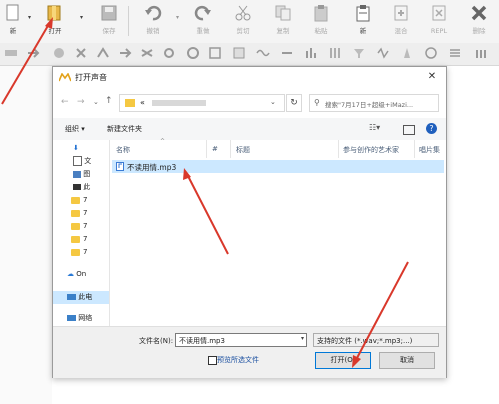 The width and height of the screenshot is (499, 404). What do you see at coordinates (71, 297) in the screenshot?
I see `computer-icon` at bounding box center [71, 297].